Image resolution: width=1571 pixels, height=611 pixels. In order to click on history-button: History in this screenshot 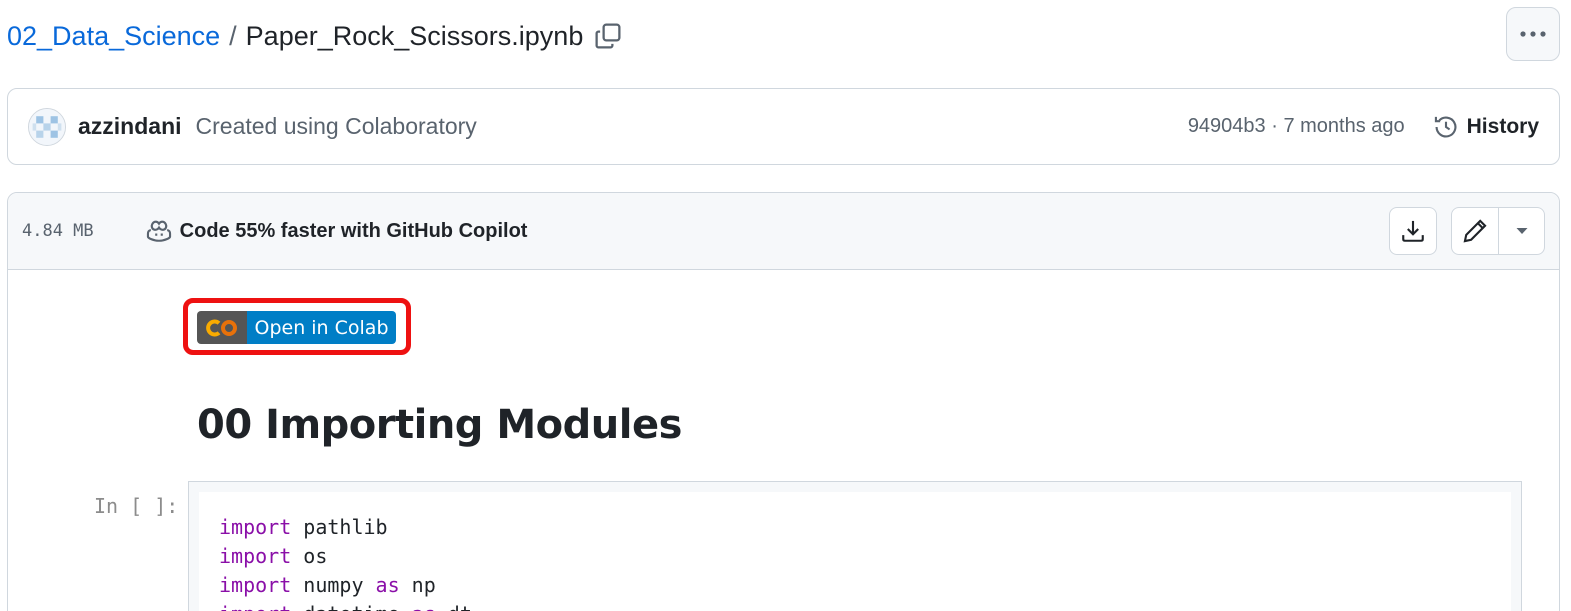, I will do `click(1486, 127)`.